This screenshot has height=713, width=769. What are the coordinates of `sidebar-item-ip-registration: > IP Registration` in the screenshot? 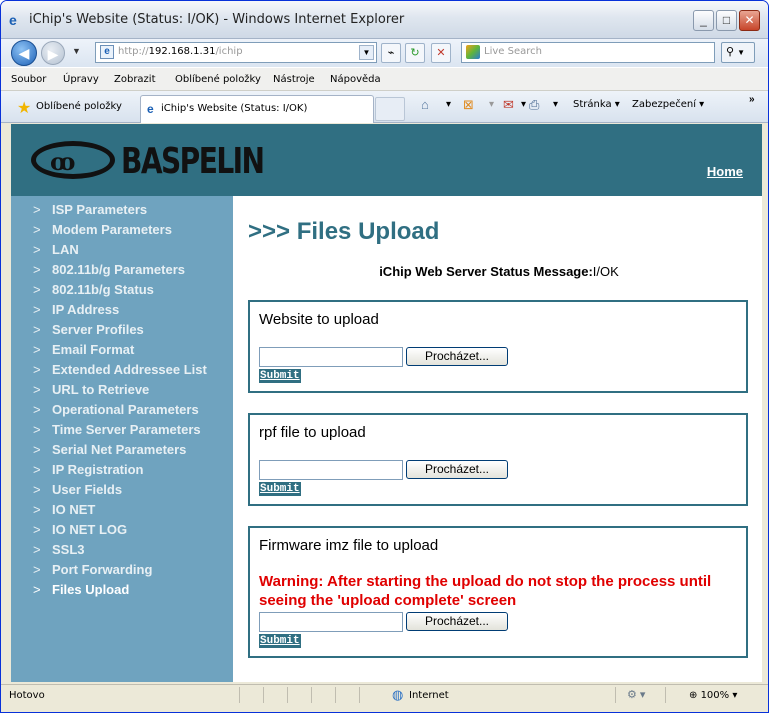 It's located at (122, 470).